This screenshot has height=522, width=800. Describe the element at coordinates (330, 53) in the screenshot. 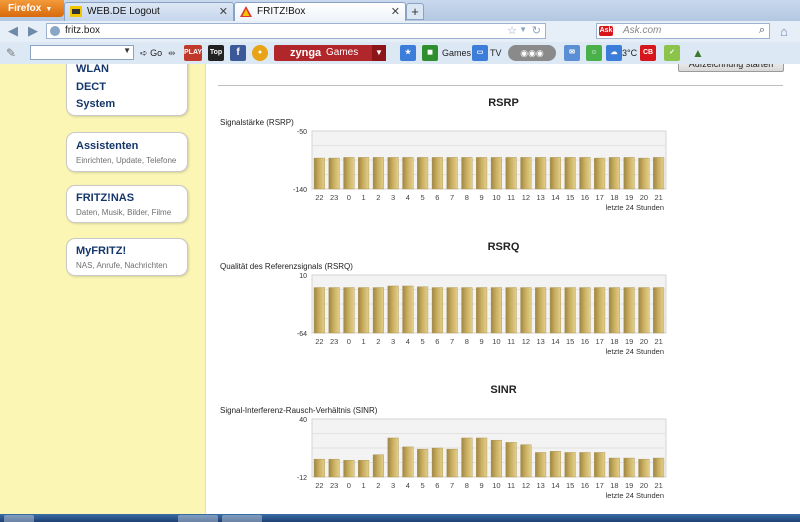

I see `zynga-games-button: zynga Games ▼` at that location.